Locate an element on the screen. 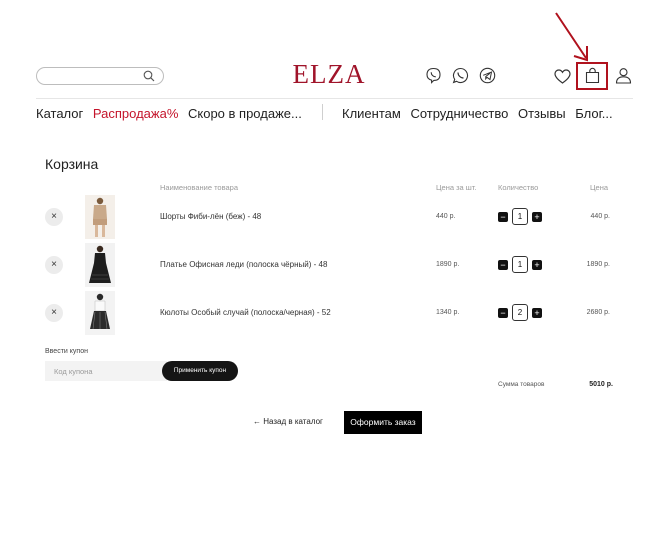 This screenshot has width=659, height=537. column-header-unit-price: Цена за шт. is located at coordinates (456, 187).